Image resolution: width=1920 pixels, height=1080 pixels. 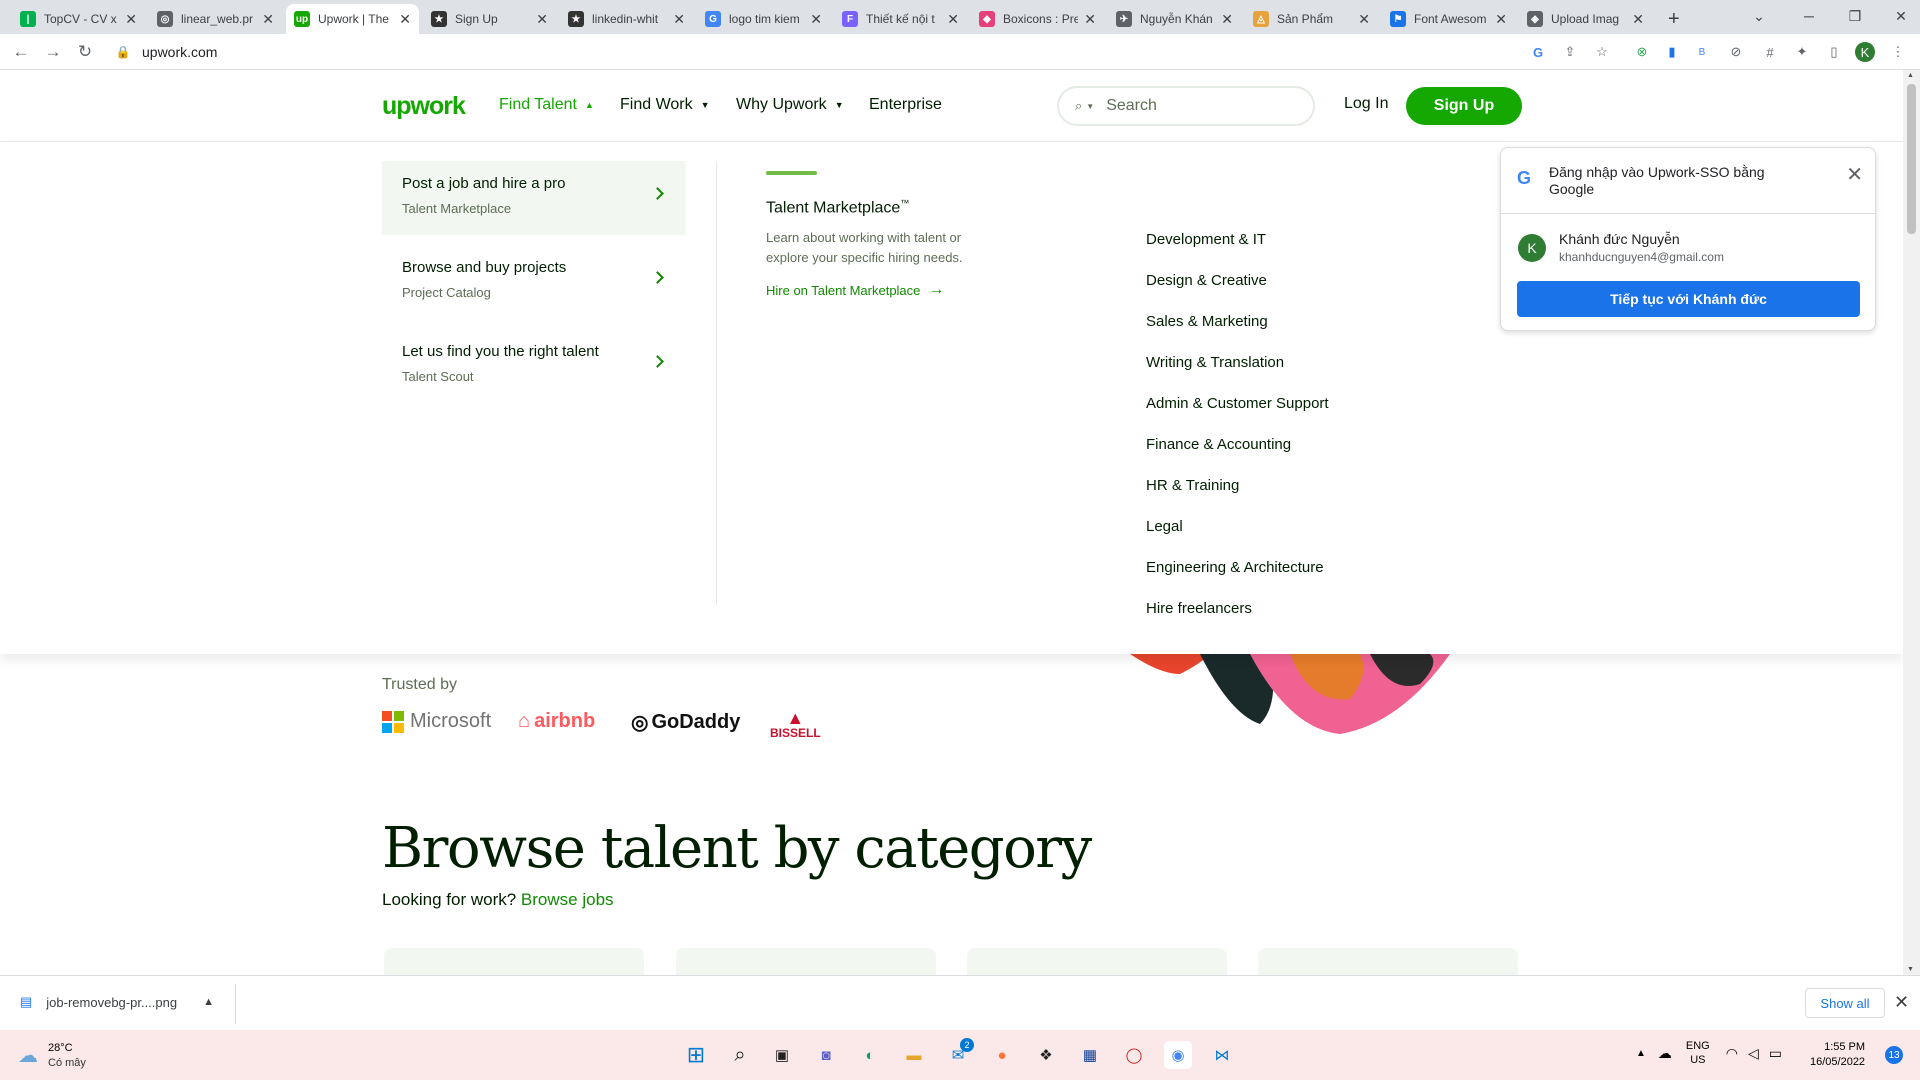 I want to click on upwork-logo: upwork, so click(x=424, y=106).